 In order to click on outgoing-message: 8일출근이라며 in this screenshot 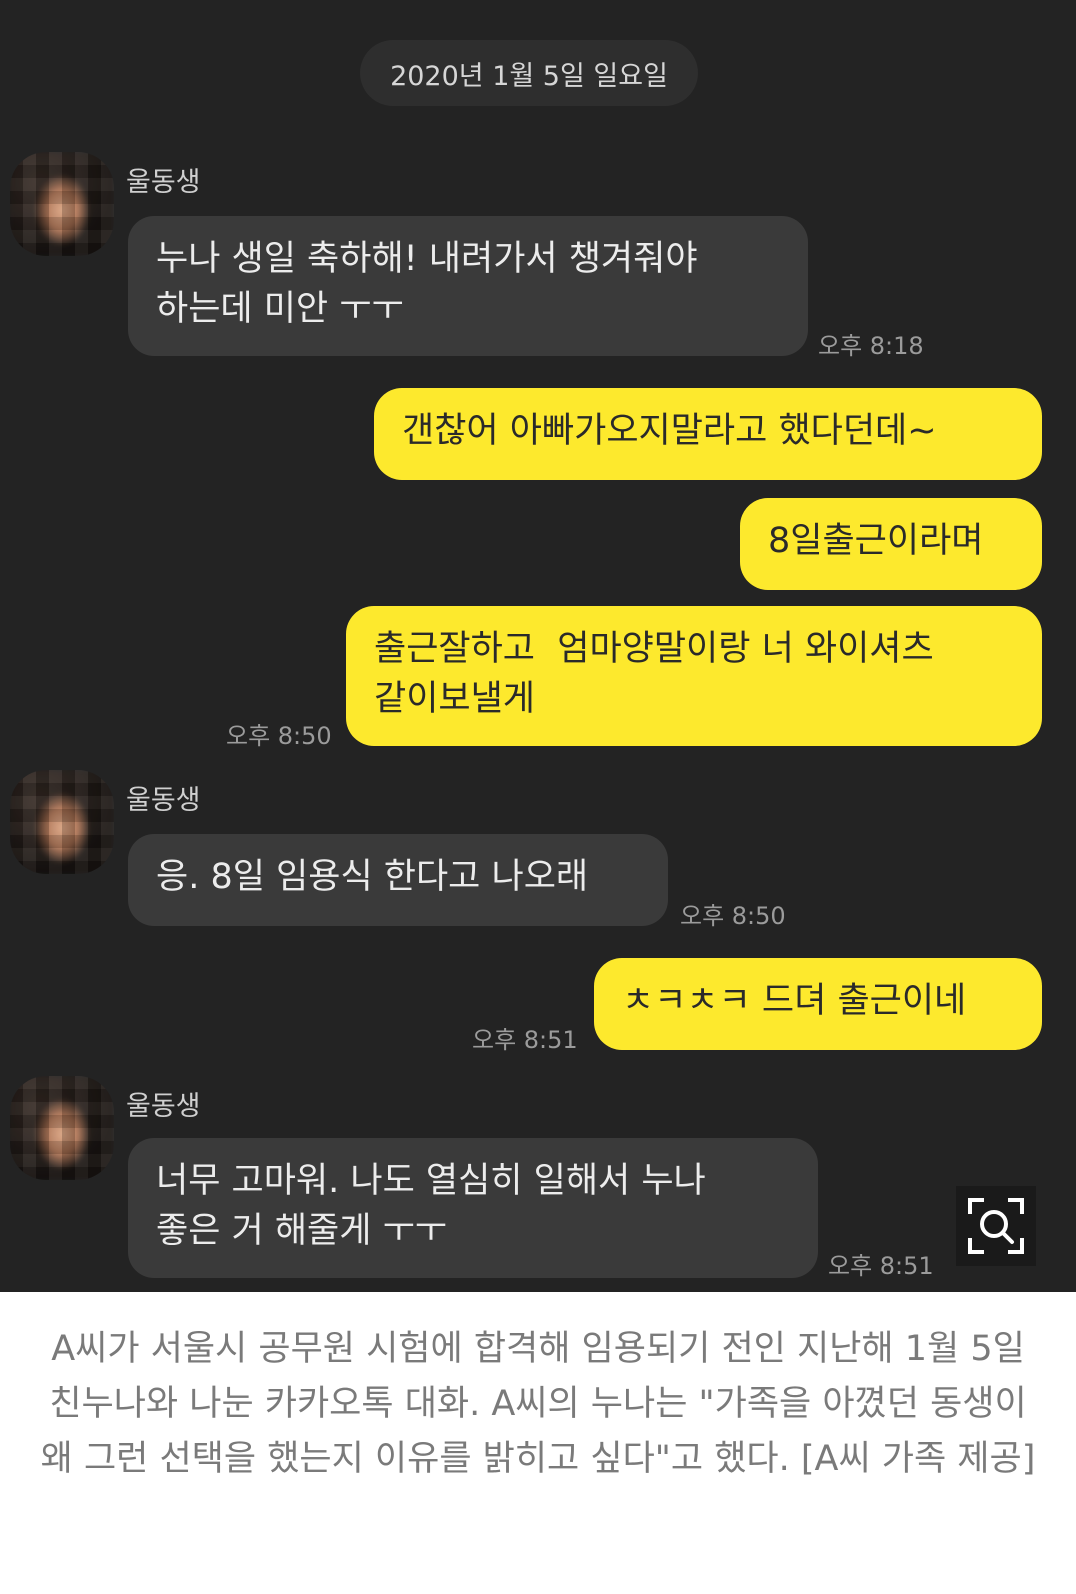, I will do `click(891, 544)`.